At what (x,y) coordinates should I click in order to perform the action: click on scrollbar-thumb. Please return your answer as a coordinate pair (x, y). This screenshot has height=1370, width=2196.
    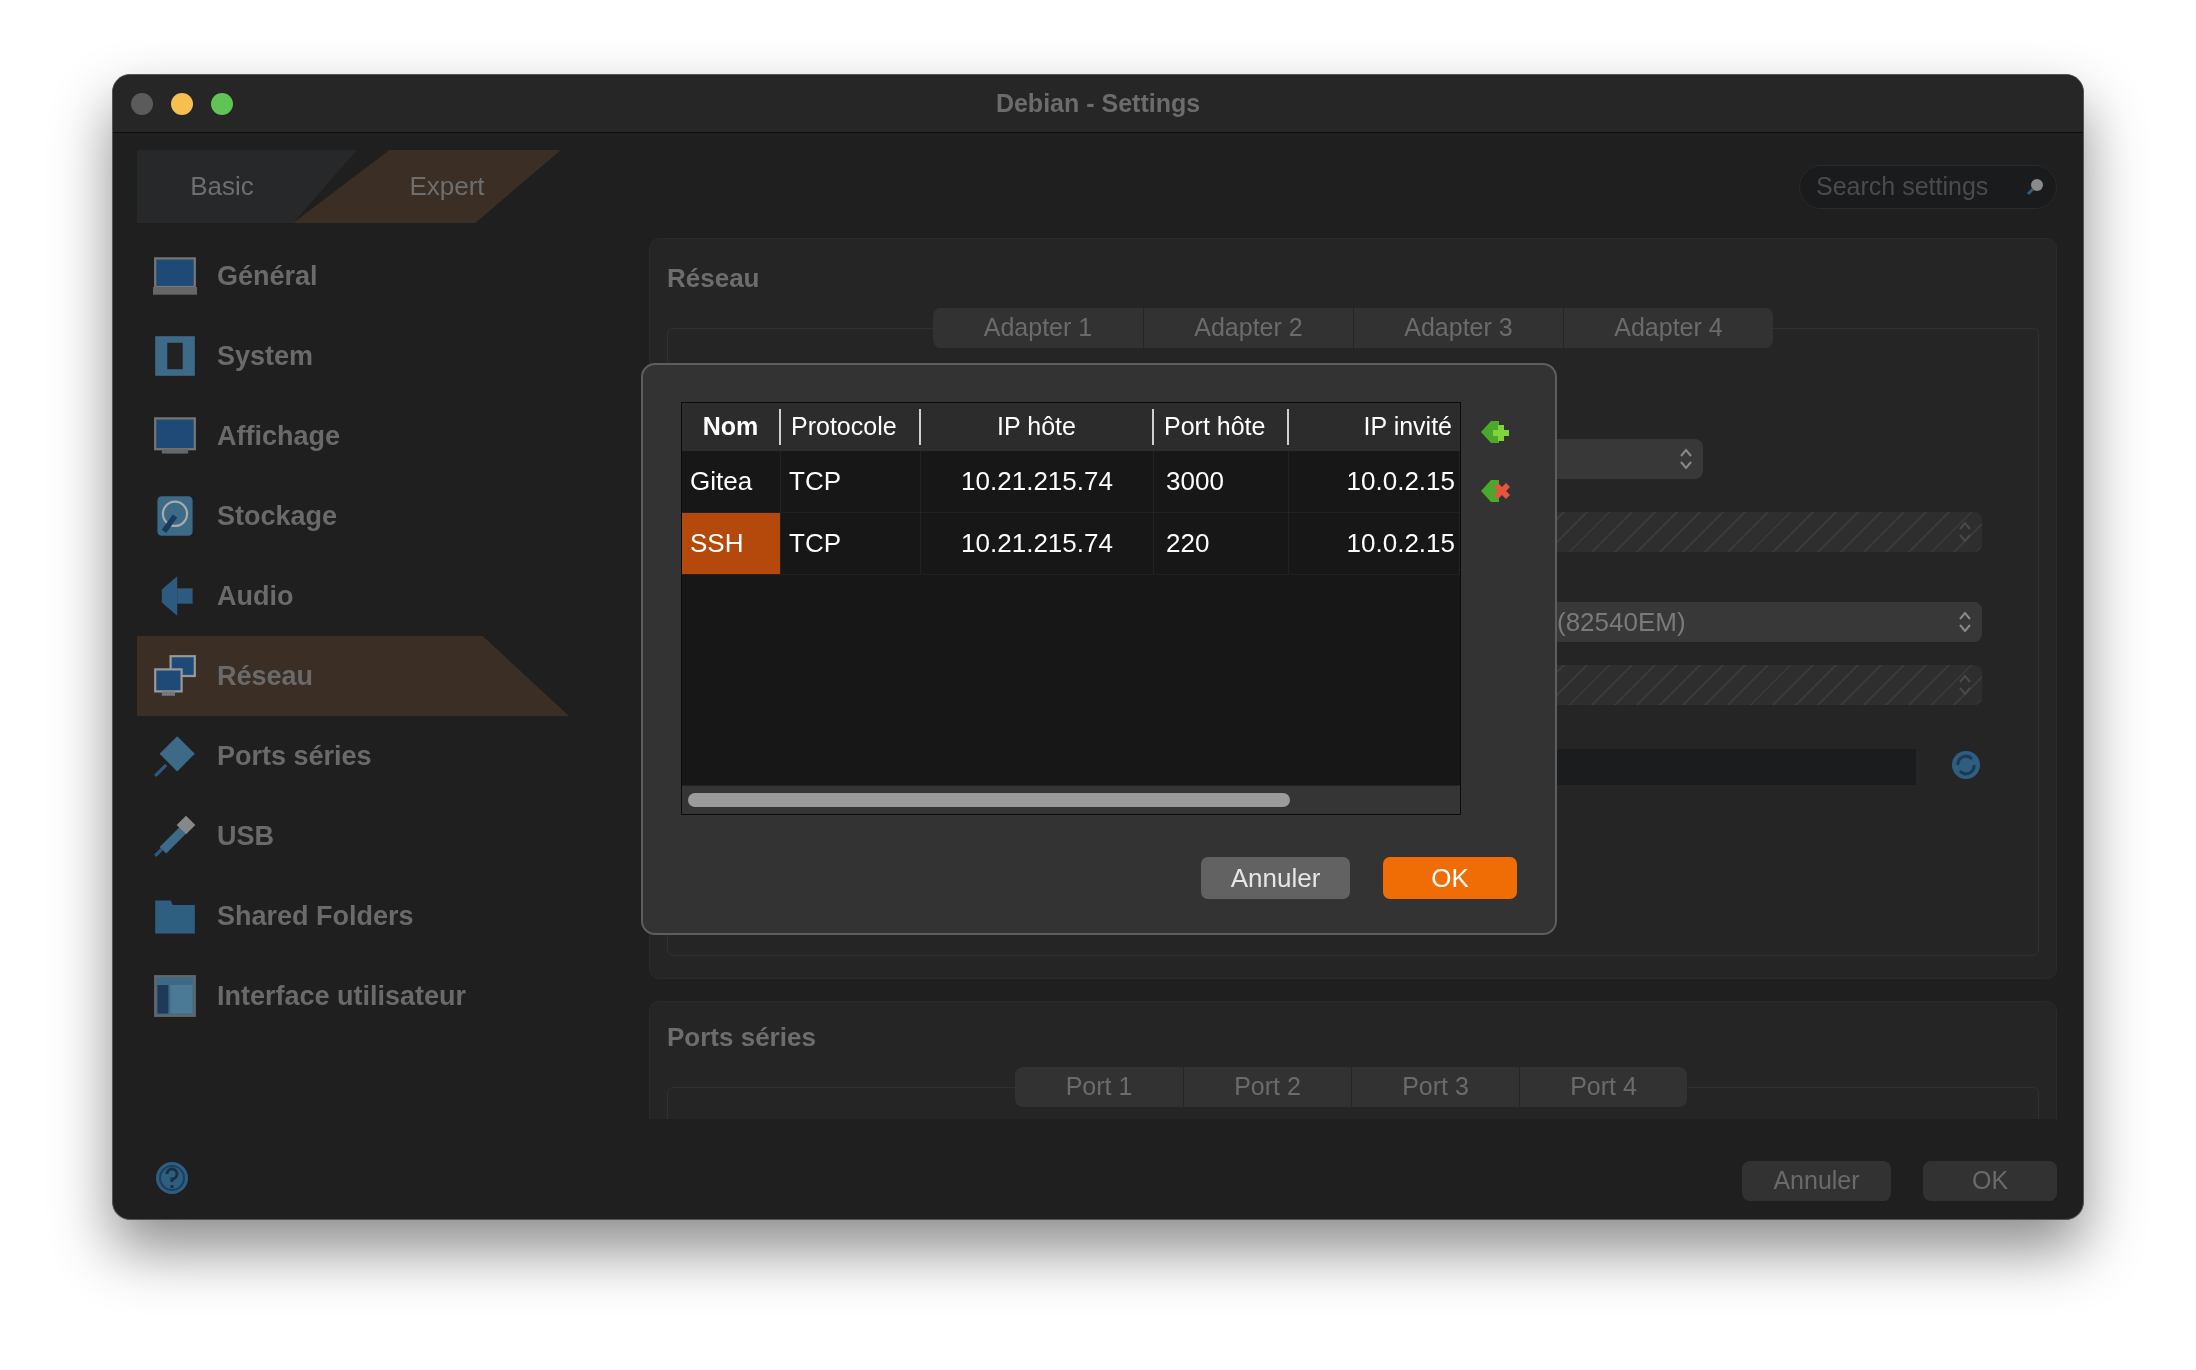
    Looking at the image, I should click on (989, 800).